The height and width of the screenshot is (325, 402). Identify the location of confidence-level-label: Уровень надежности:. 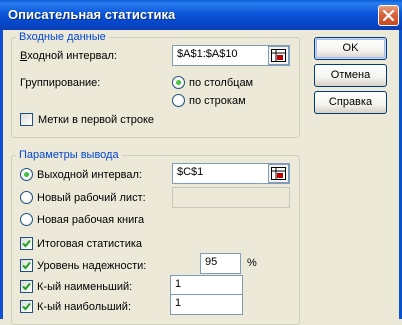
(92, 266).